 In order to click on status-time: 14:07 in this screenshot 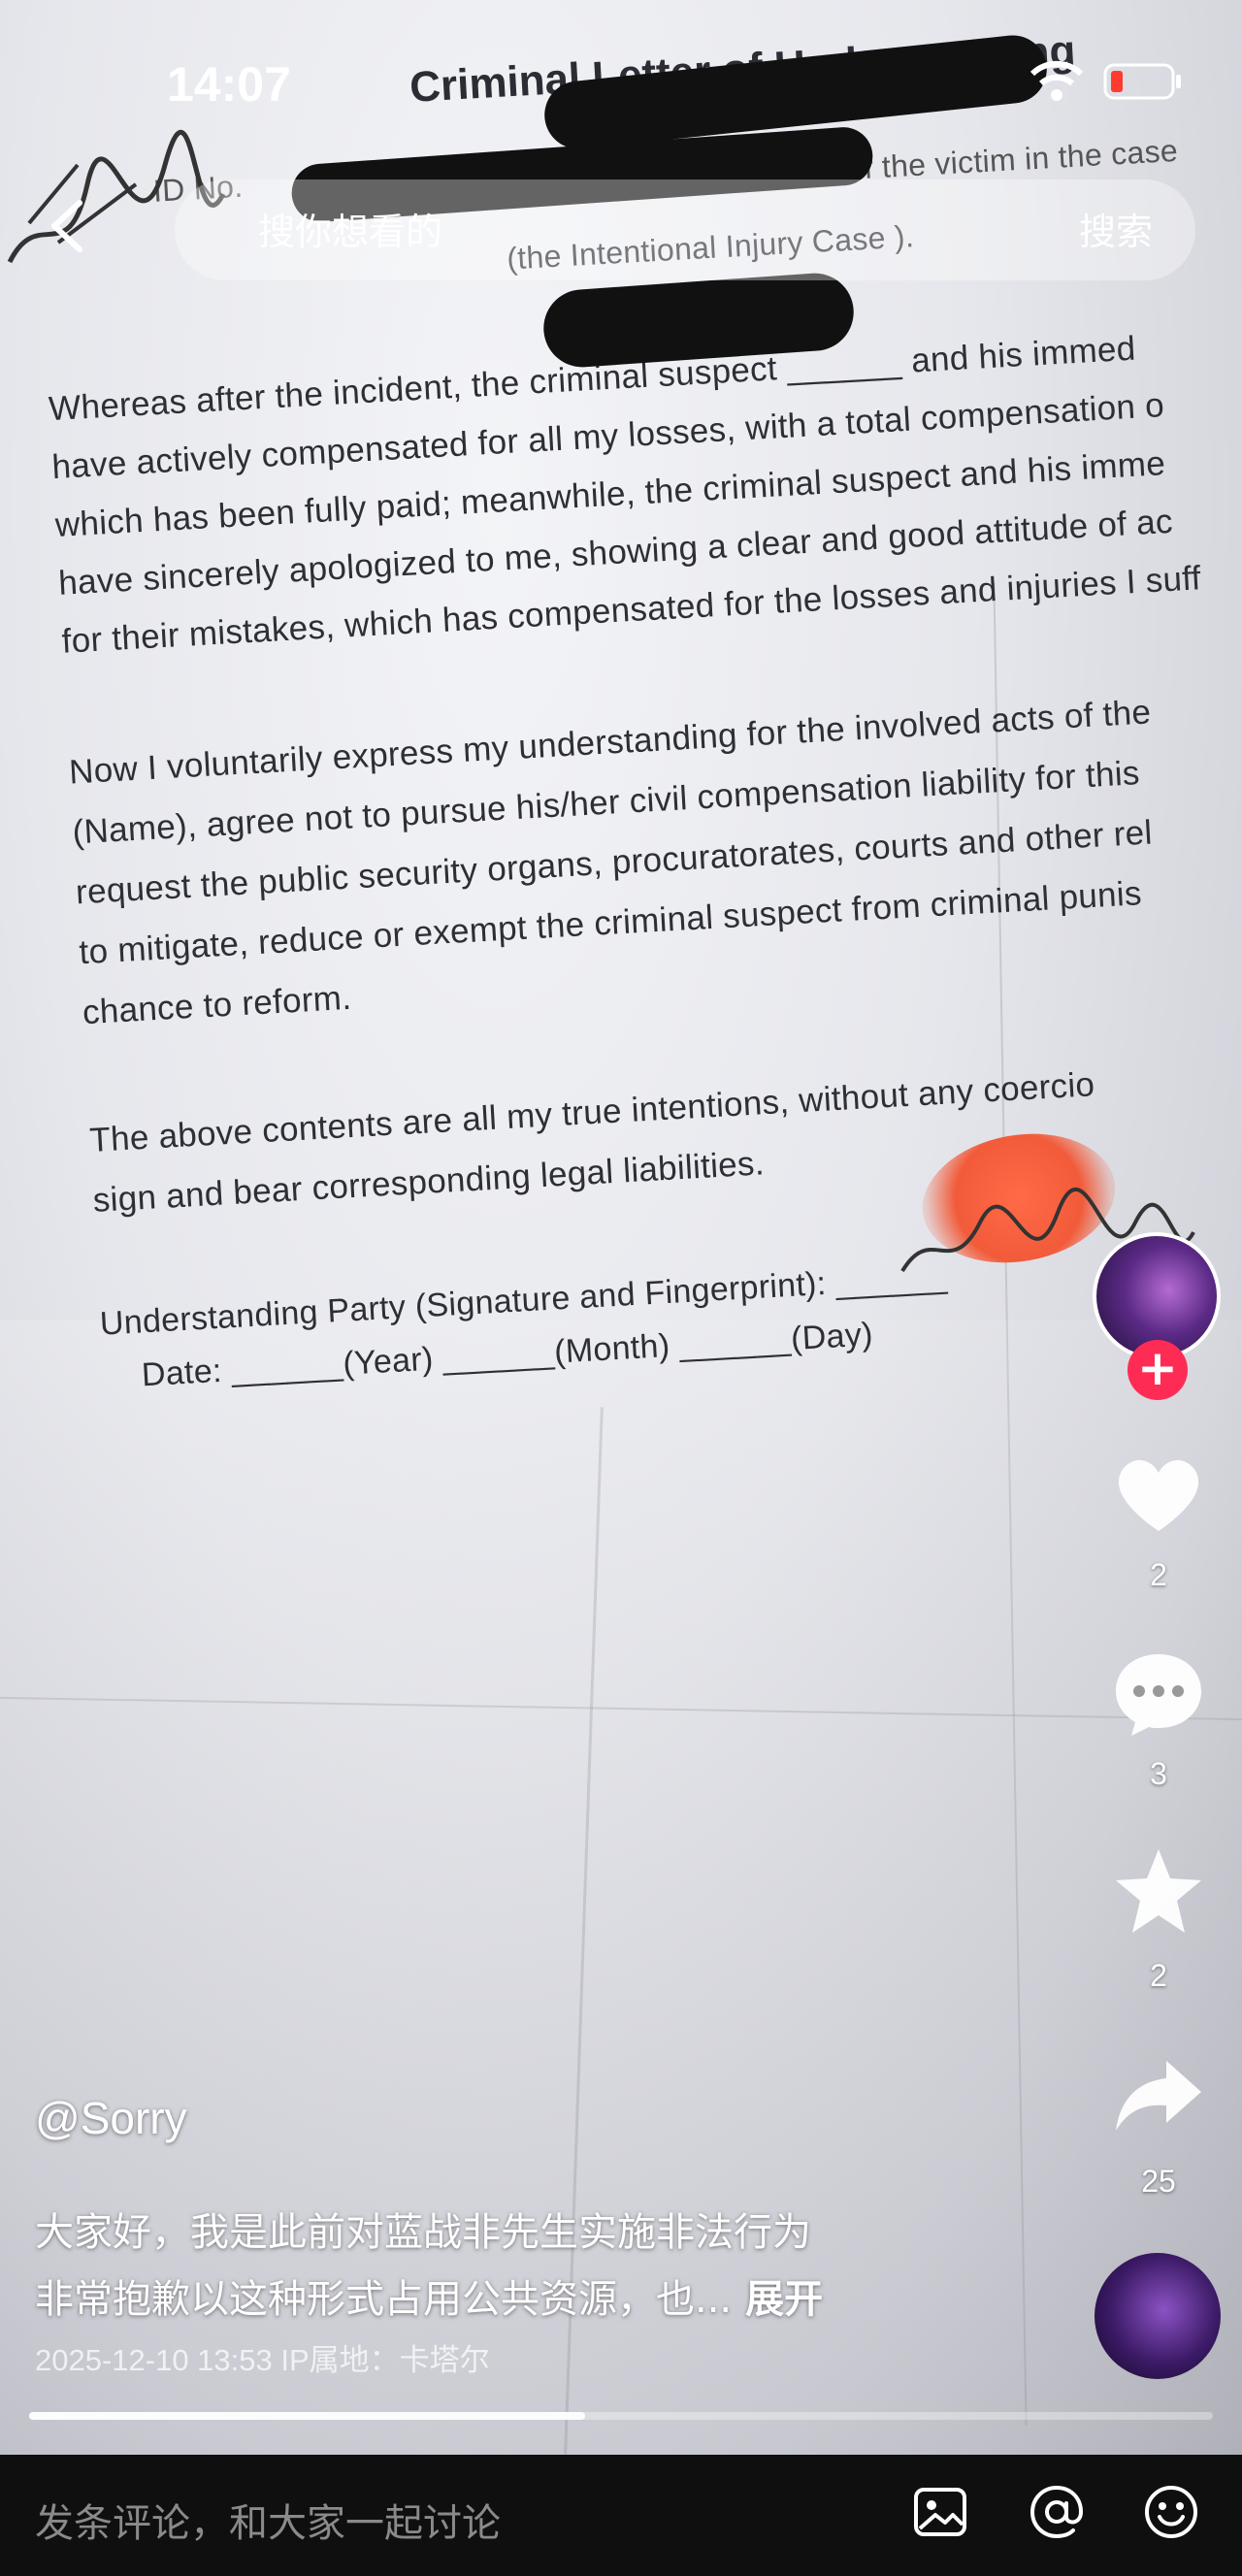, I will do `click(229, 84)`.